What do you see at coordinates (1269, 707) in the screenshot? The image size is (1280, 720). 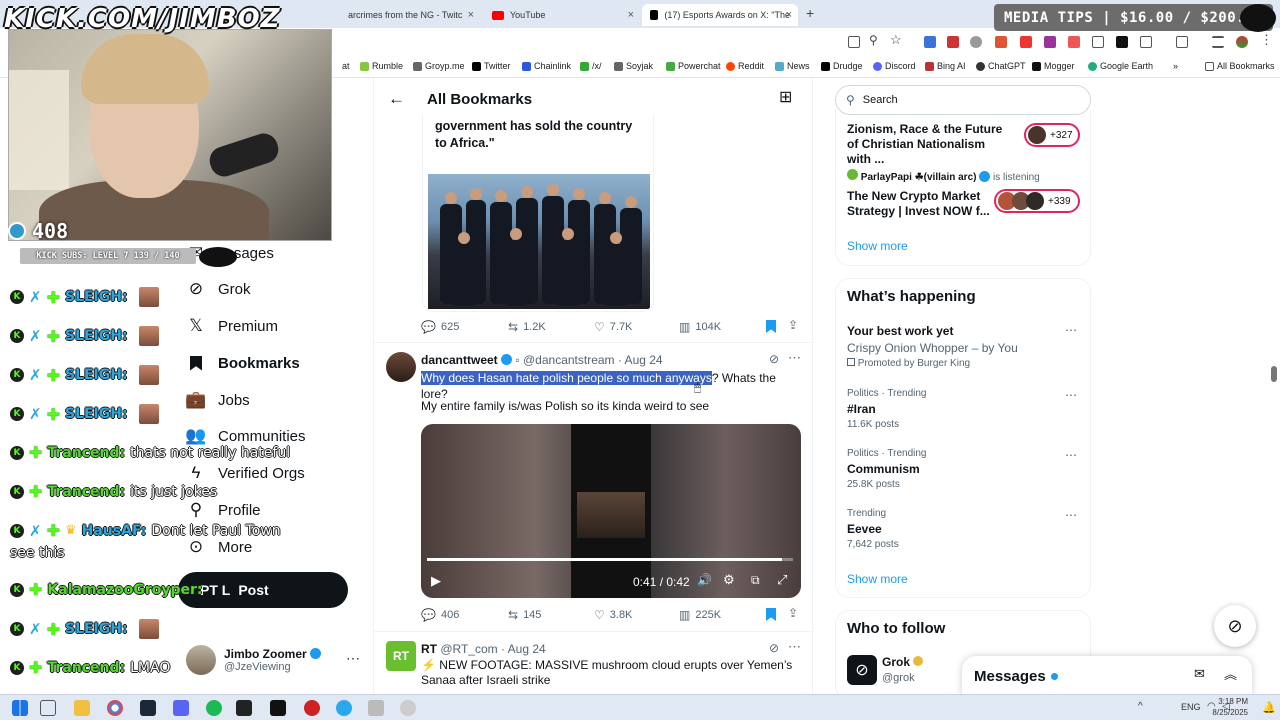 I see `notification-bell-icon: 🔔` at bounding box center [1269, 707].